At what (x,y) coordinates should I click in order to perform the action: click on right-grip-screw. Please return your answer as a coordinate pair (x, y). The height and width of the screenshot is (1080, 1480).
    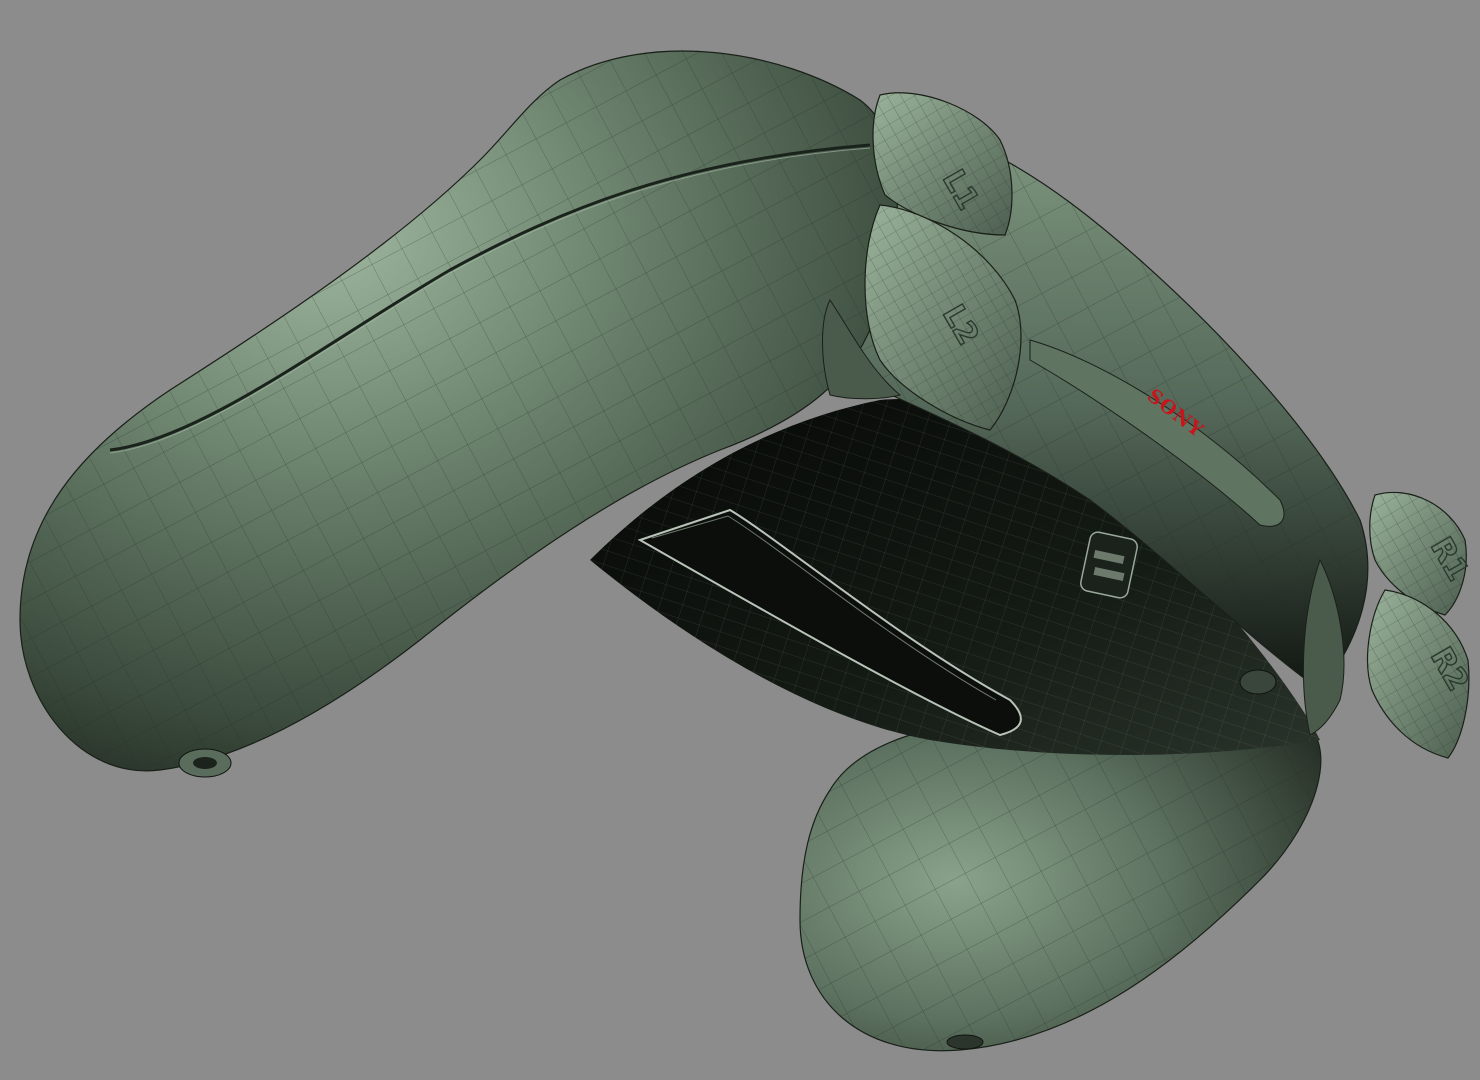
    Looking at the image, I should click on (965, 1042).